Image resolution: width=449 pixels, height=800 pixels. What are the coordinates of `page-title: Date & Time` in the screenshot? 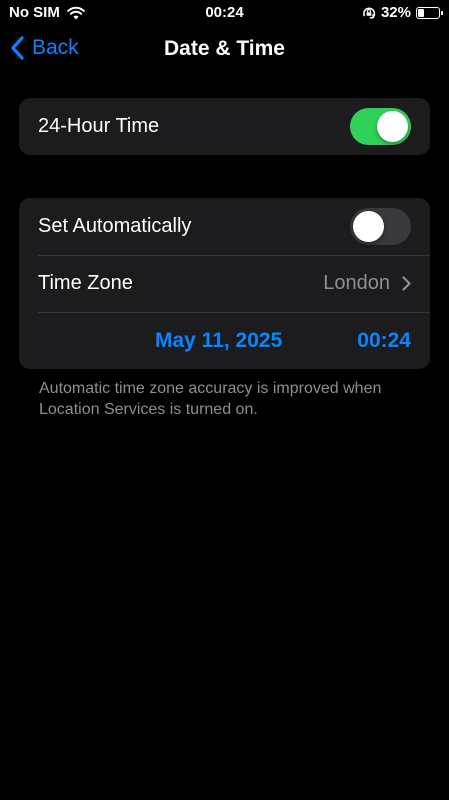 It's located at (224, 48).